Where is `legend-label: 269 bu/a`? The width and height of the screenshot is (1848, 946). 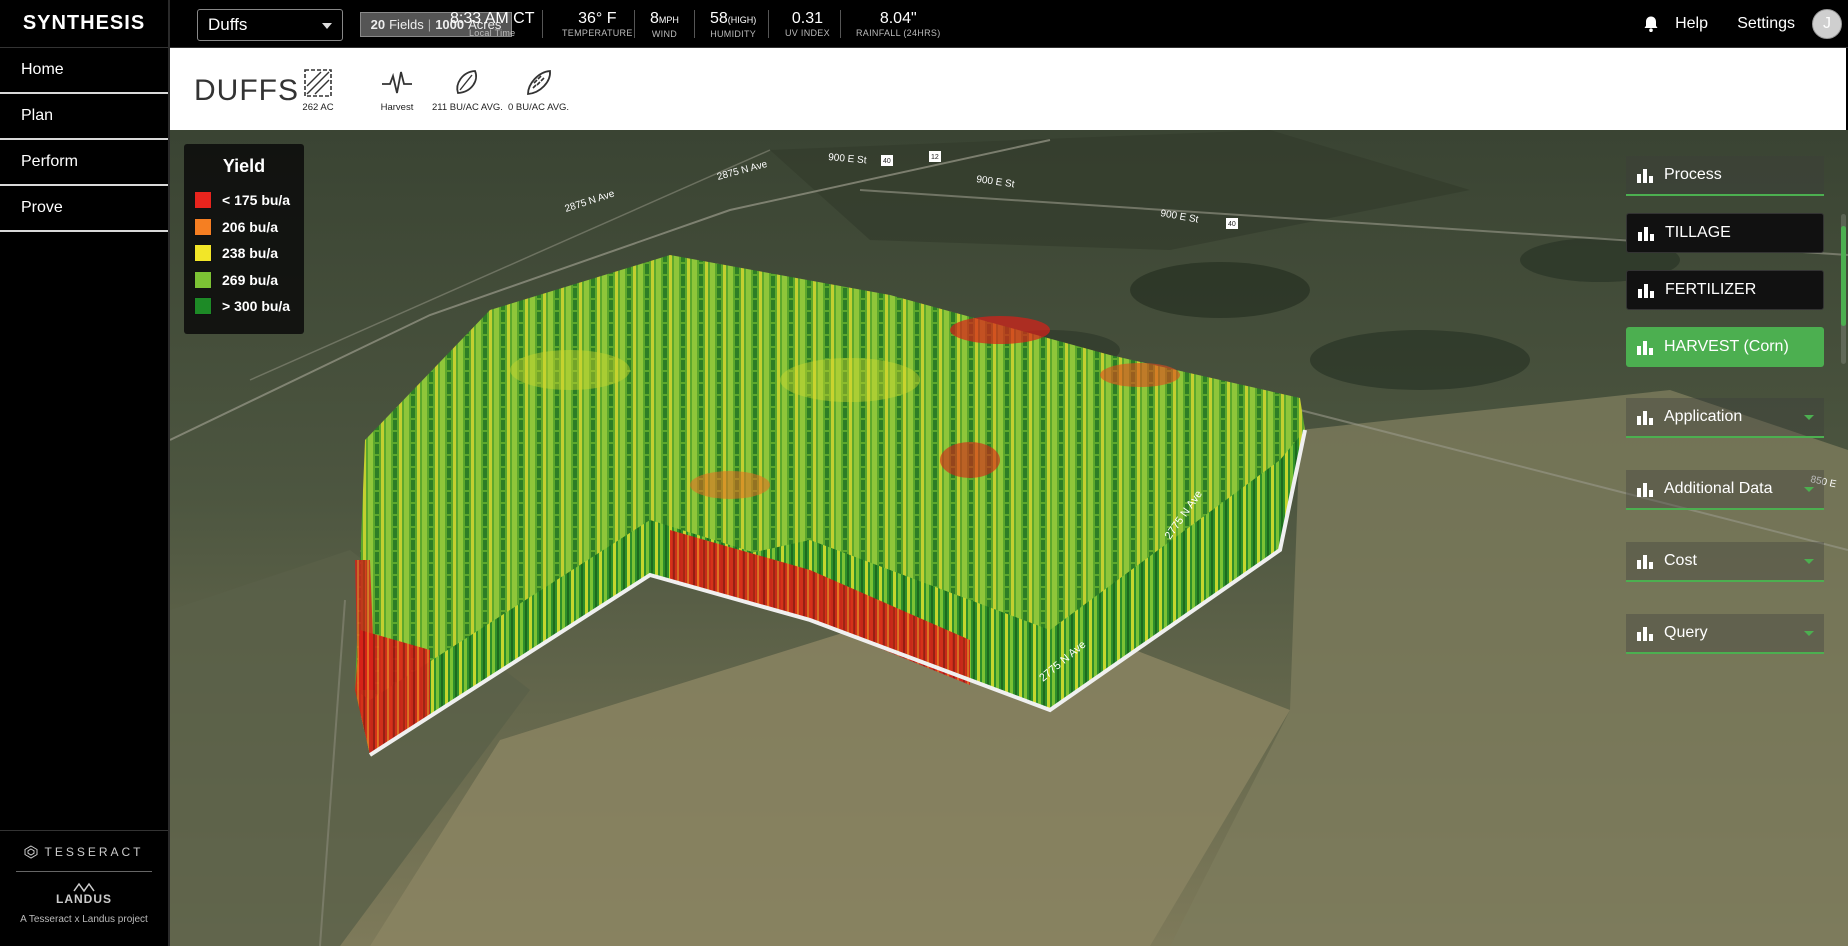 legend-label: 269 bu/a is located at coordinates (250, 279).